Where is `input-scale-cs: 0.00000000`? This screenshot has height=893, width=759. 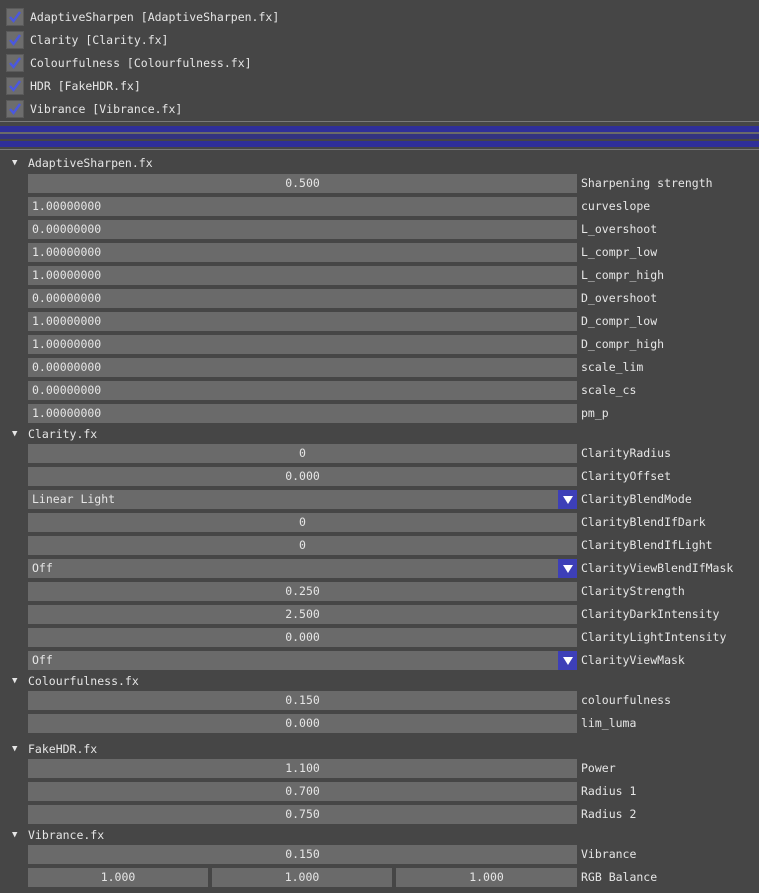
input-scale-cs: 0.00000000 is located at coordinates (302, 390).